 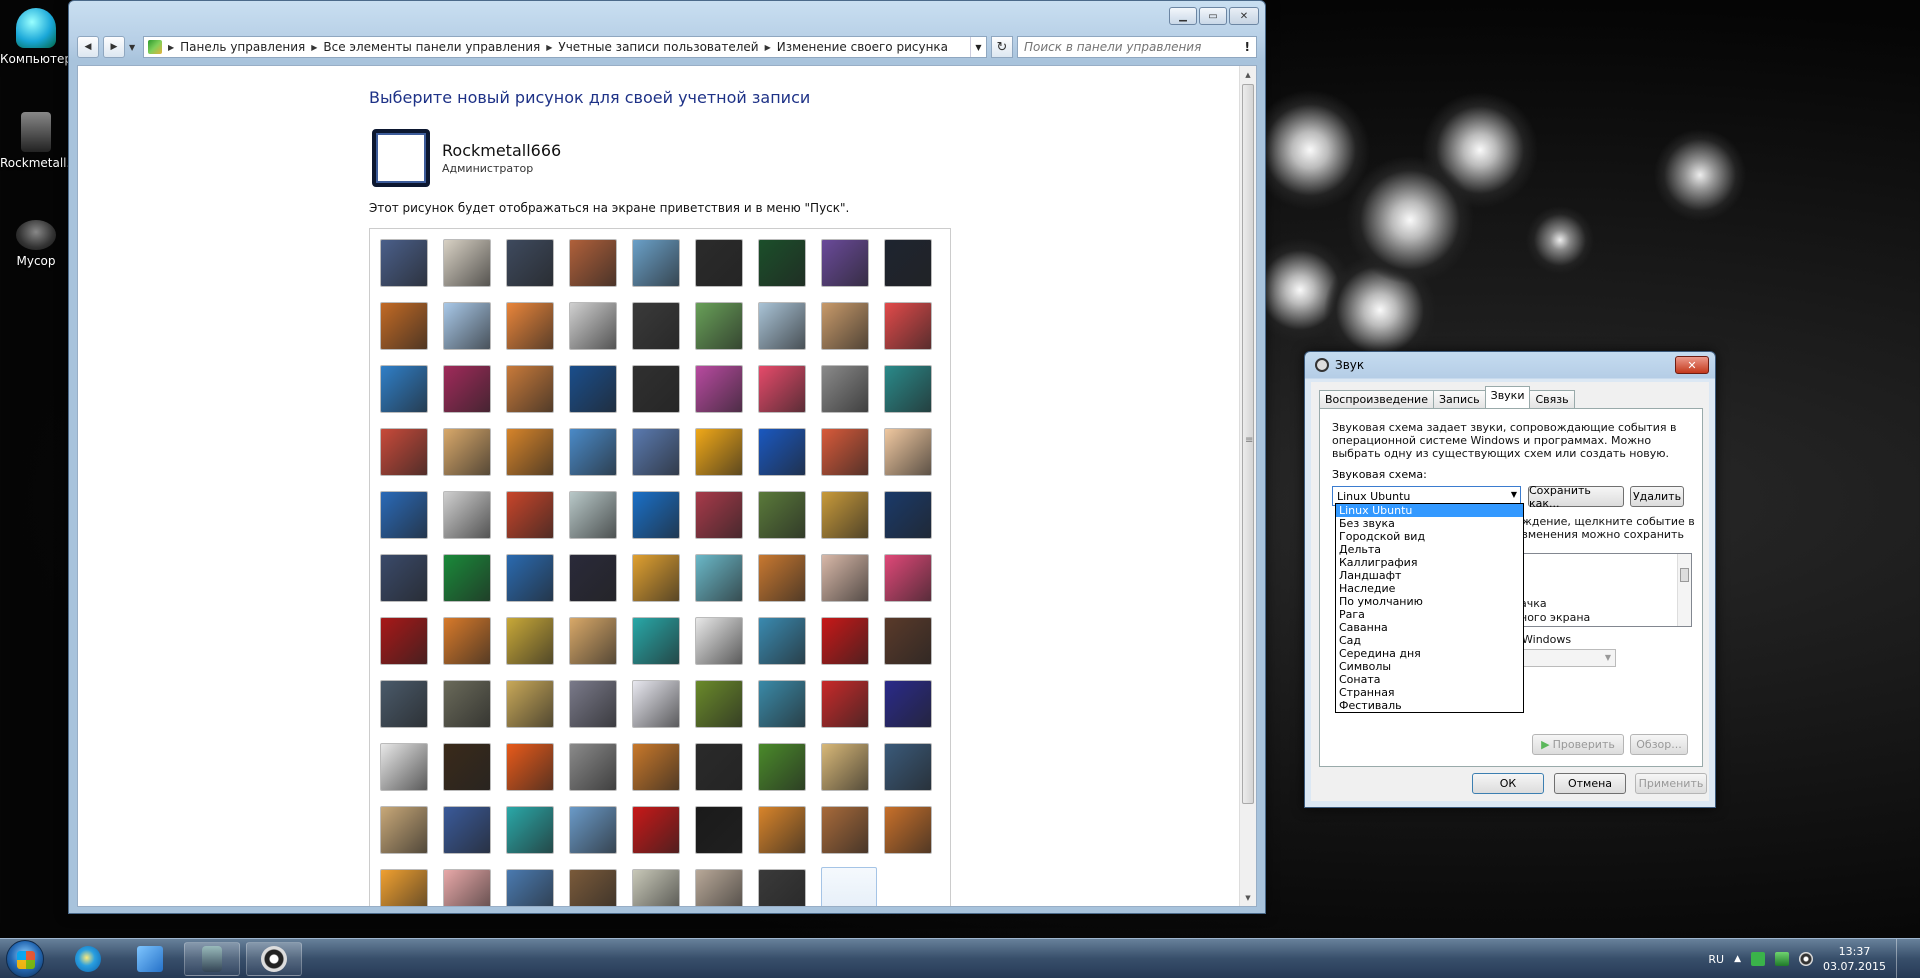 I want to click on search-box: !, so click(x=1137, y=47).